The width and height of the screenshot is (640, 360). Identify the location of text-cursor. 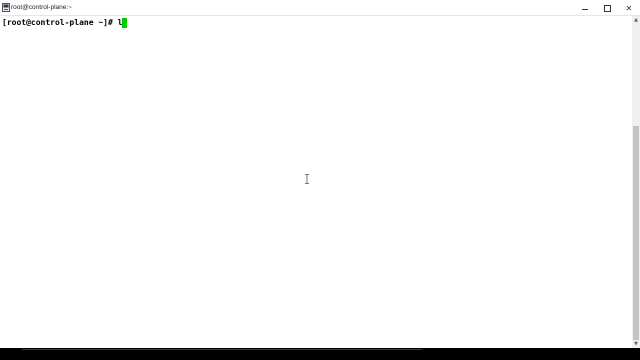
(125, 23).